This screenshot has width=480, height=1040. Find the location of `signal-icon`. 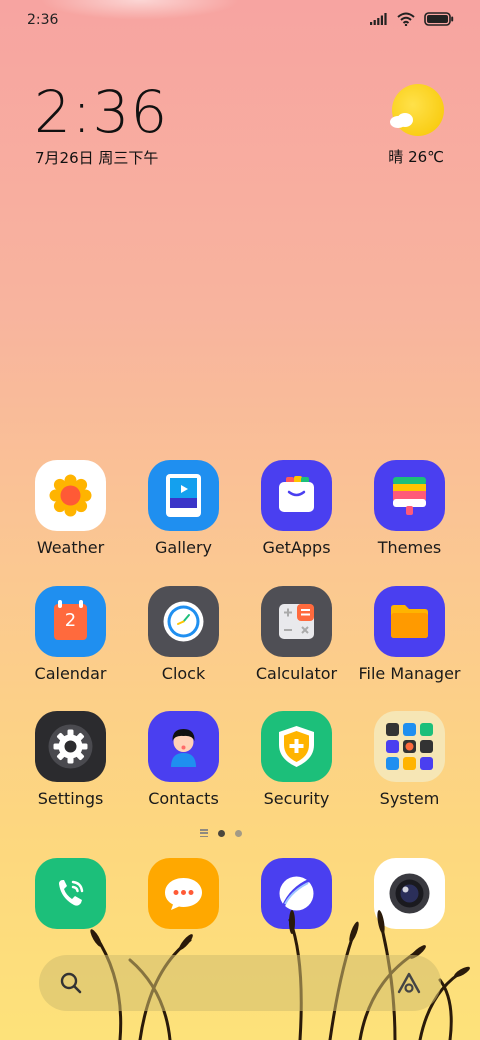

signal-icon is located at coordinates (378, 19).